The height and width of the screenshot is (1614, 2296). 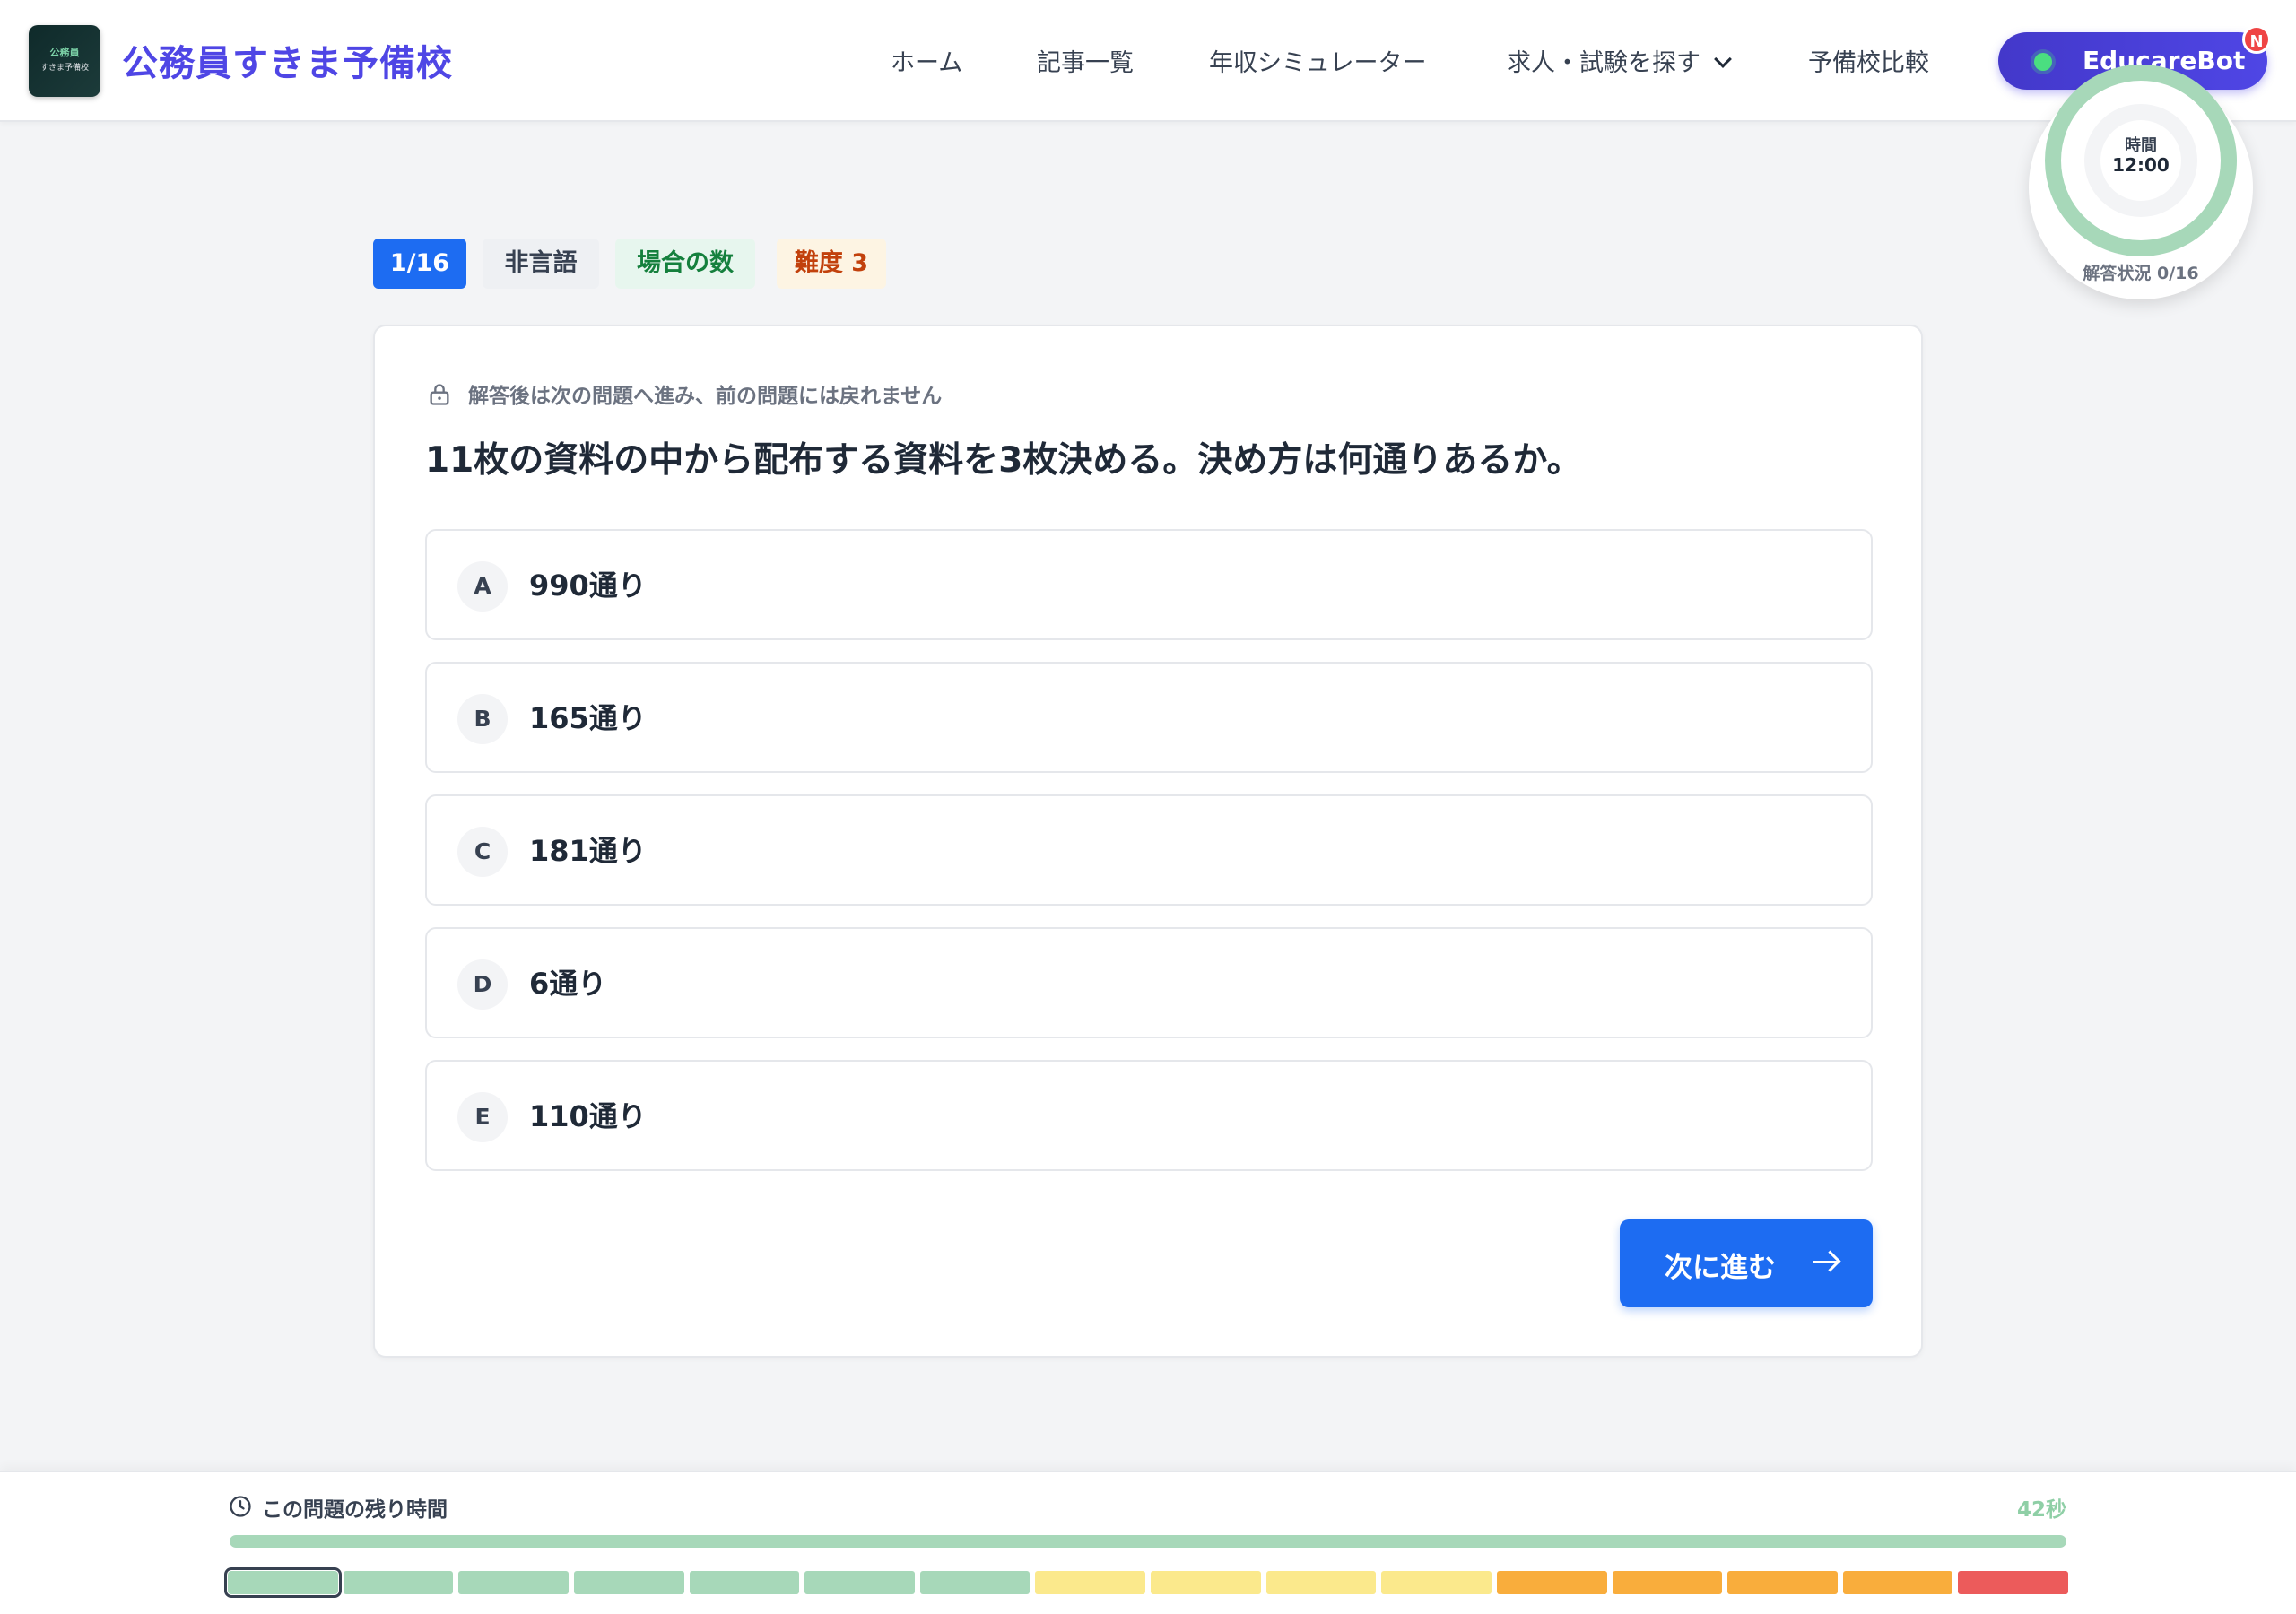 I want to click on option-d: D 6通り, so click(x=1149, y=982).